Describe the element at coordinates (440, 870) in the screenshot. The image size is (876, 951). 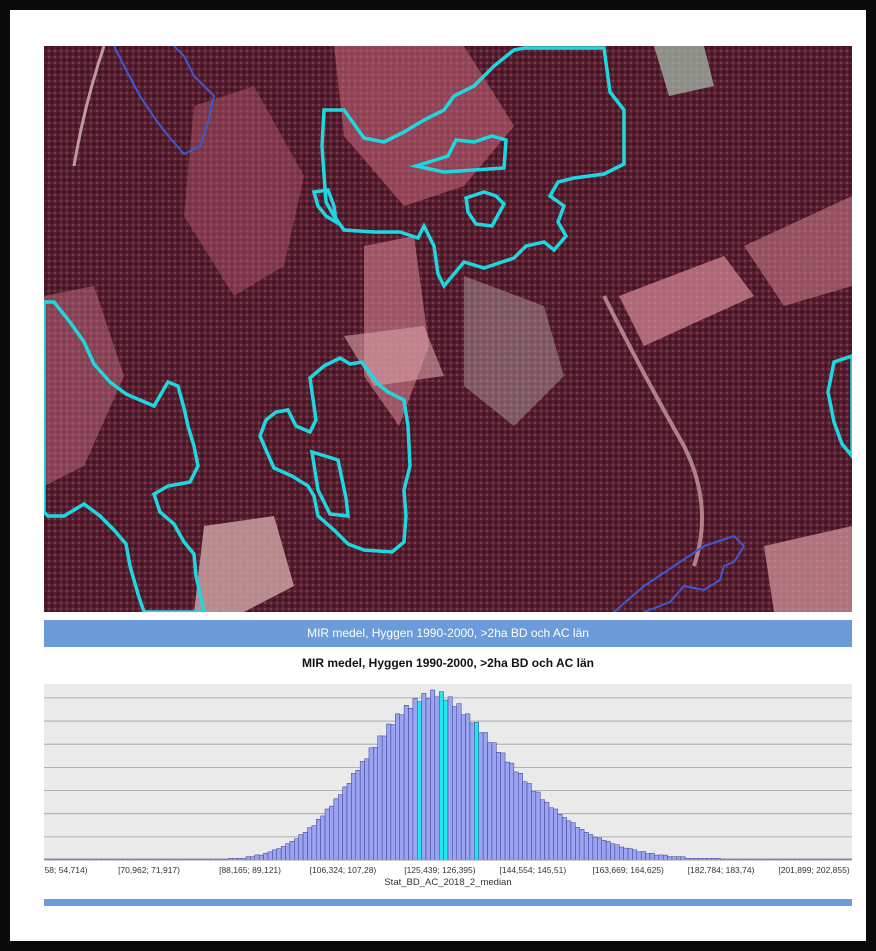
I see `x-tick-label: [125,439; 126,395)` at that location.